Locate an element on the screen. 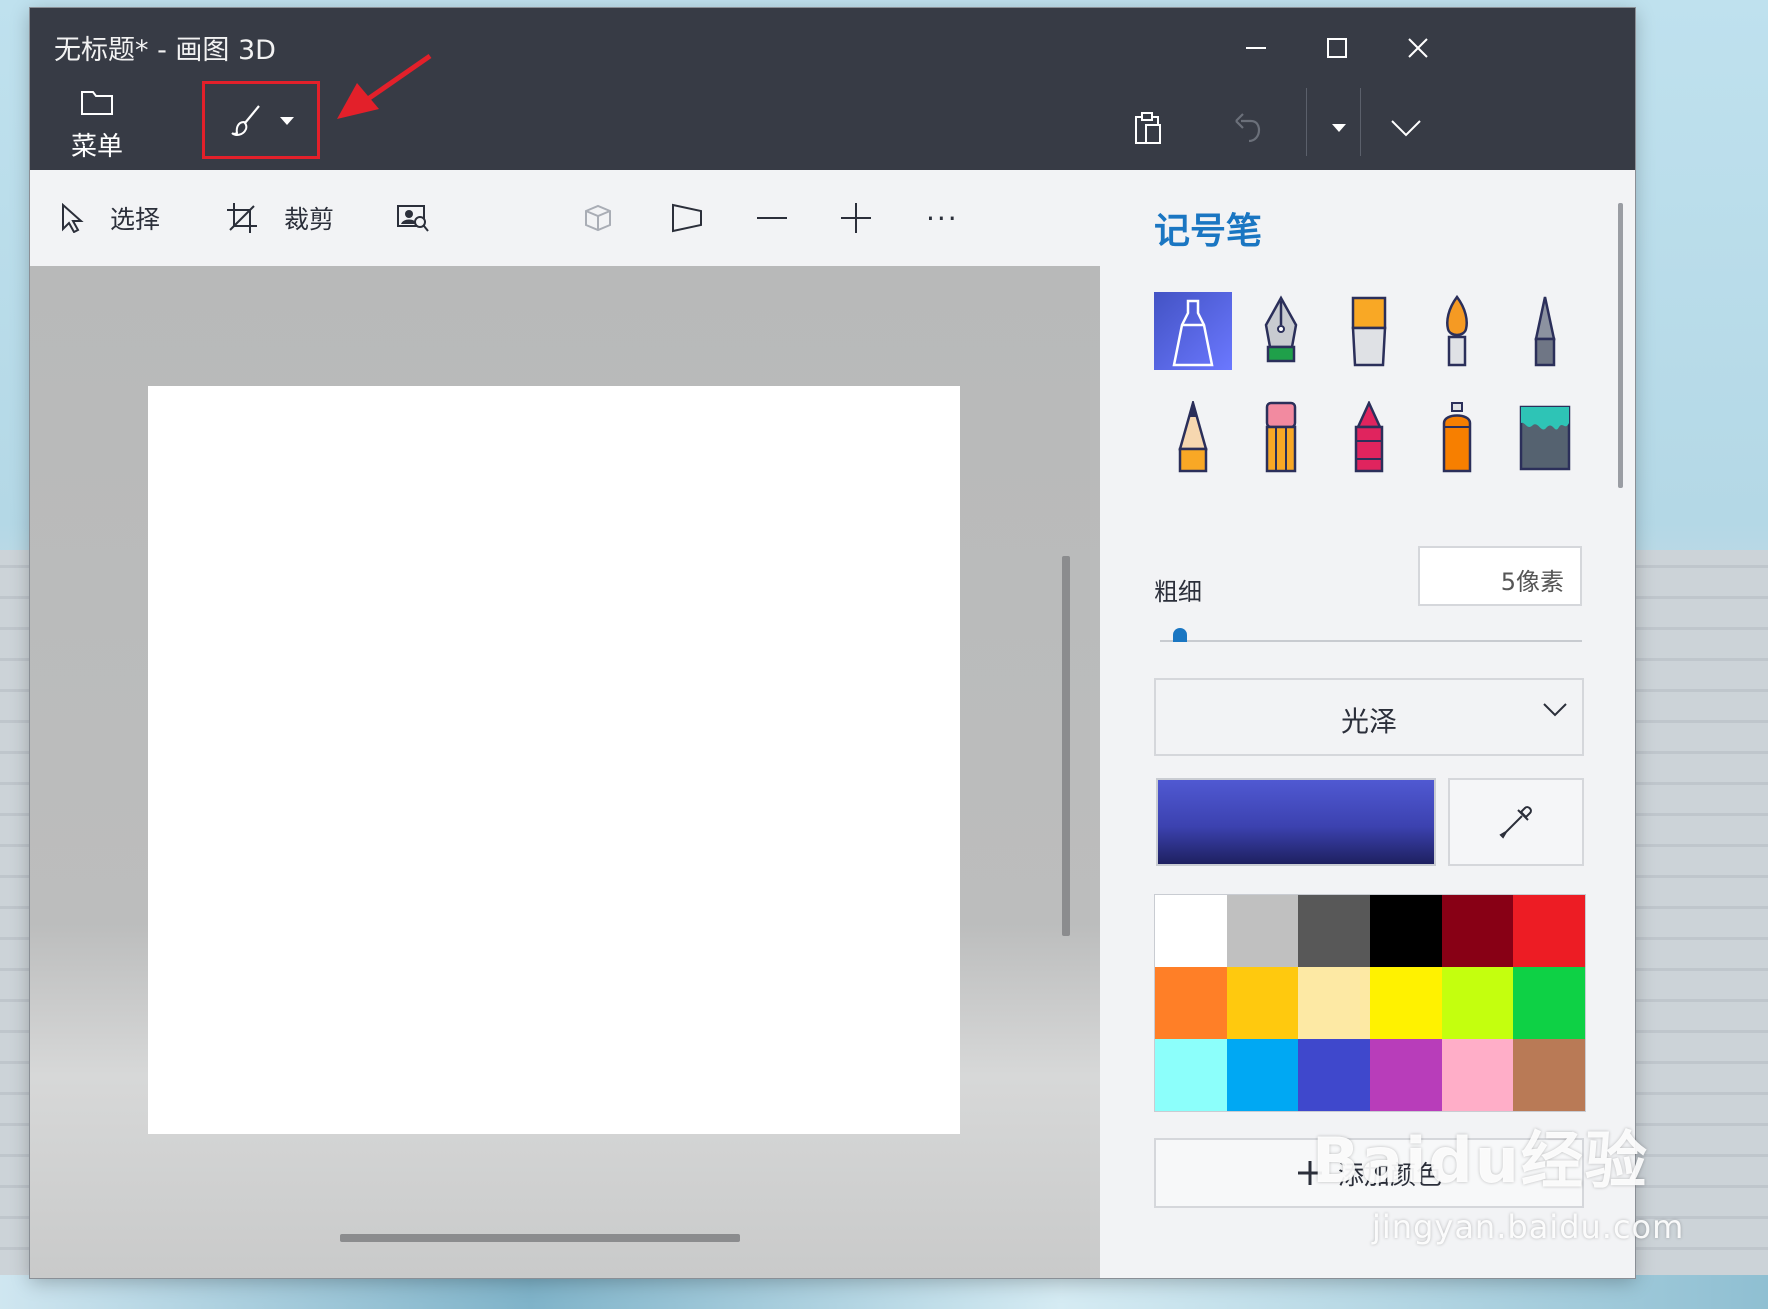 Image resolution: width=1768 pixels, height=1309 pixels. brush-tools-grid is located at coordinates (1369, 384).